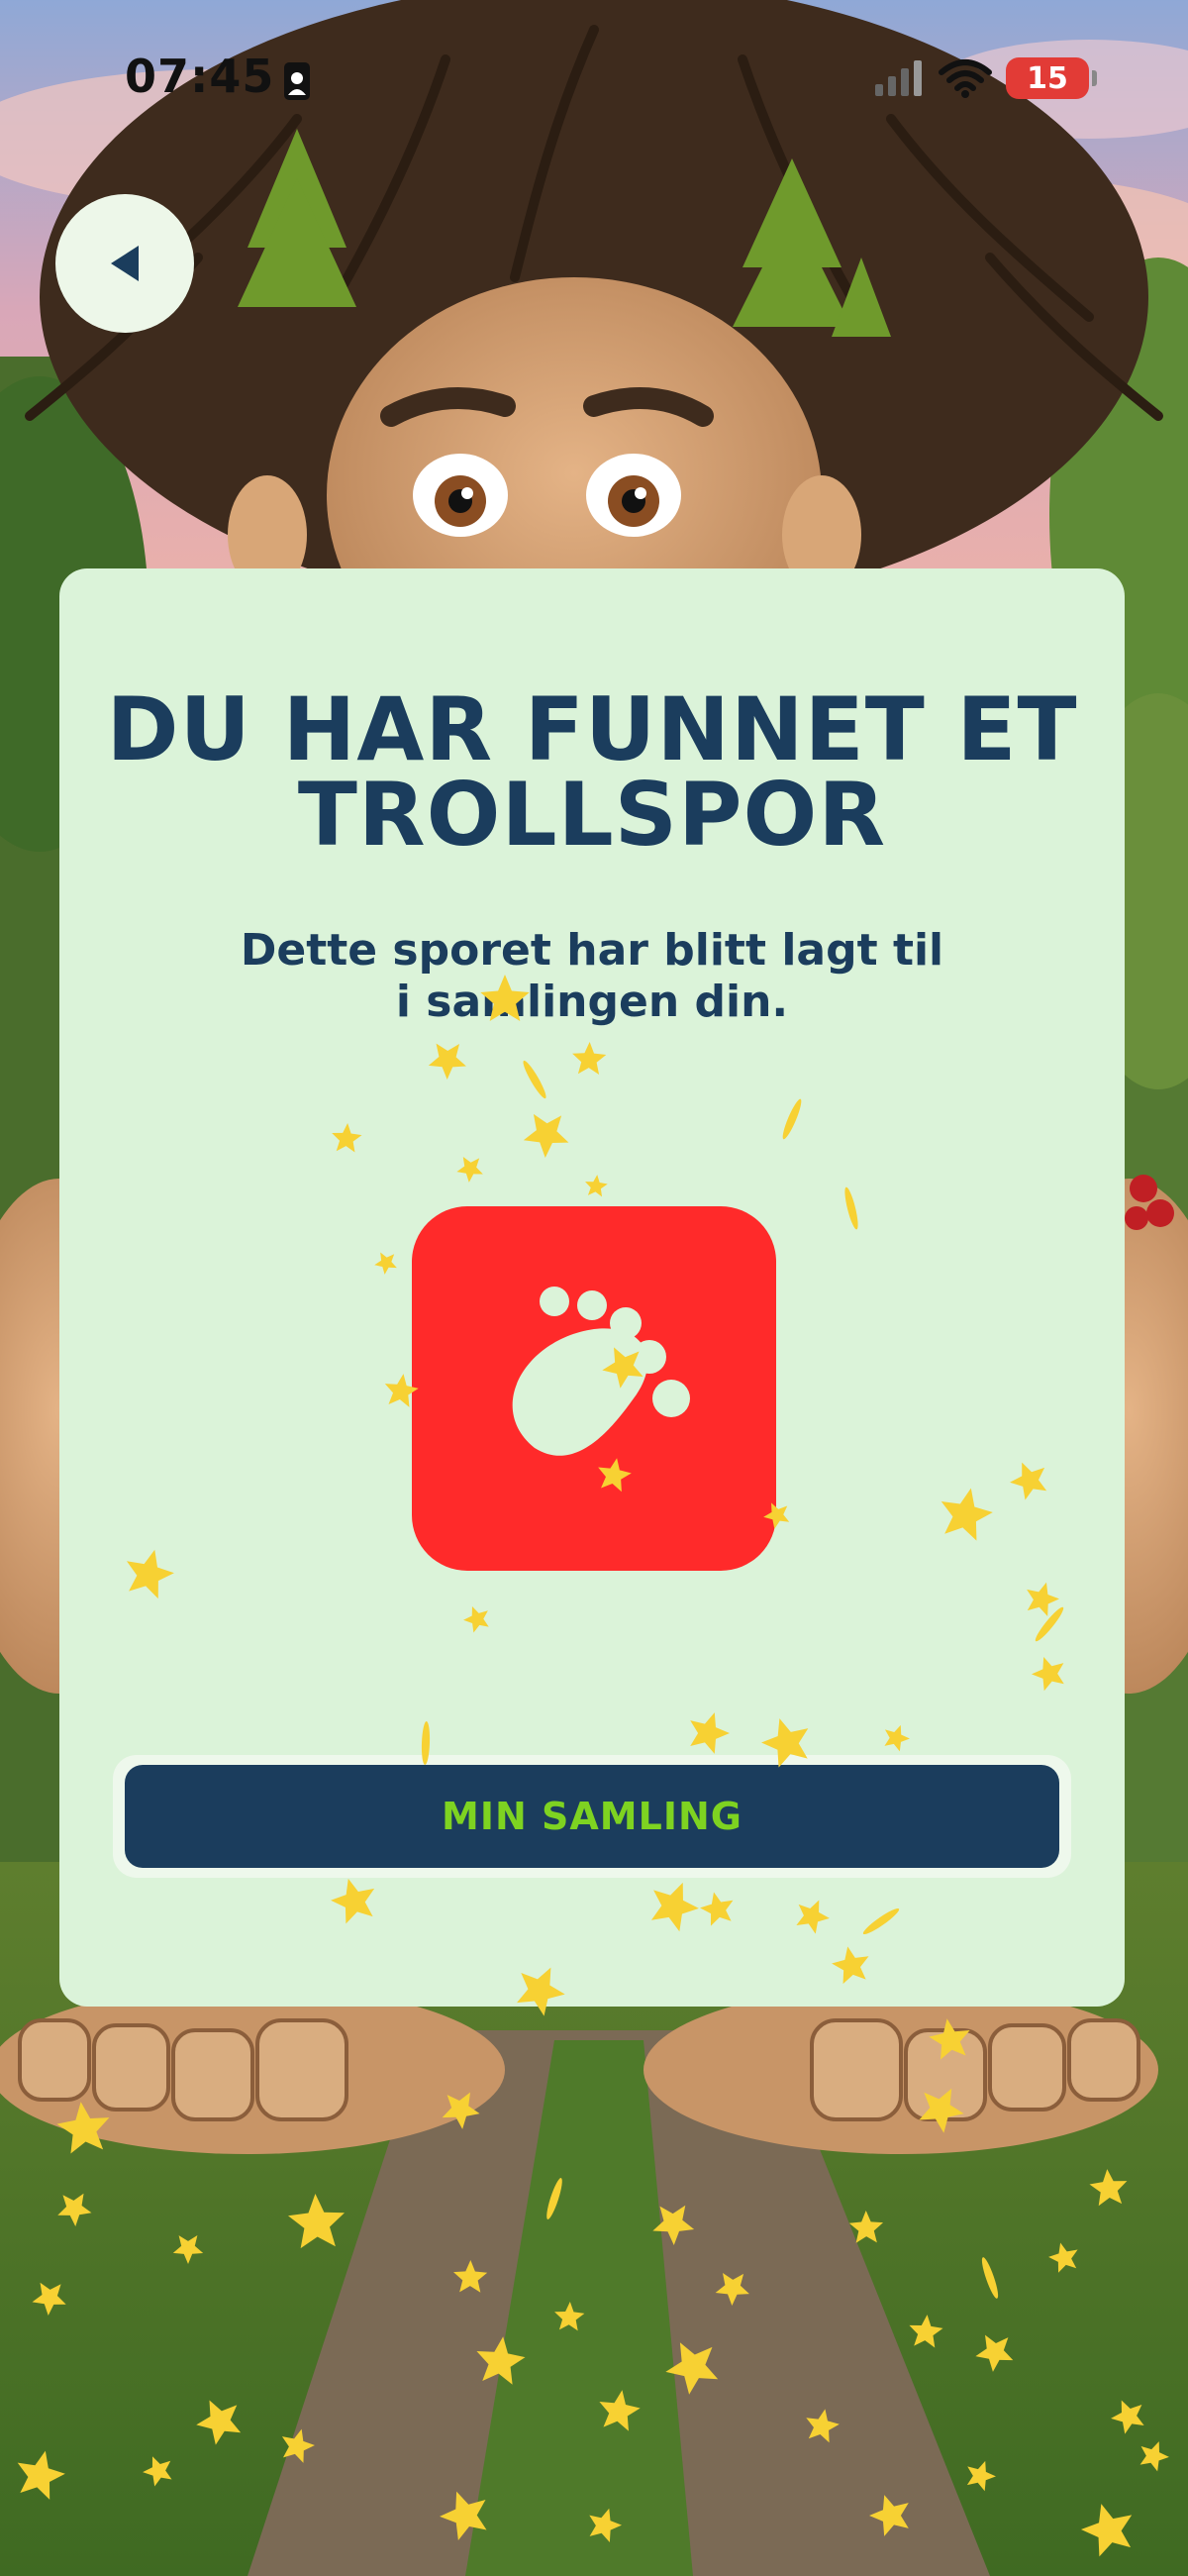  I want to click on wifi-icon, so click(965, 78).